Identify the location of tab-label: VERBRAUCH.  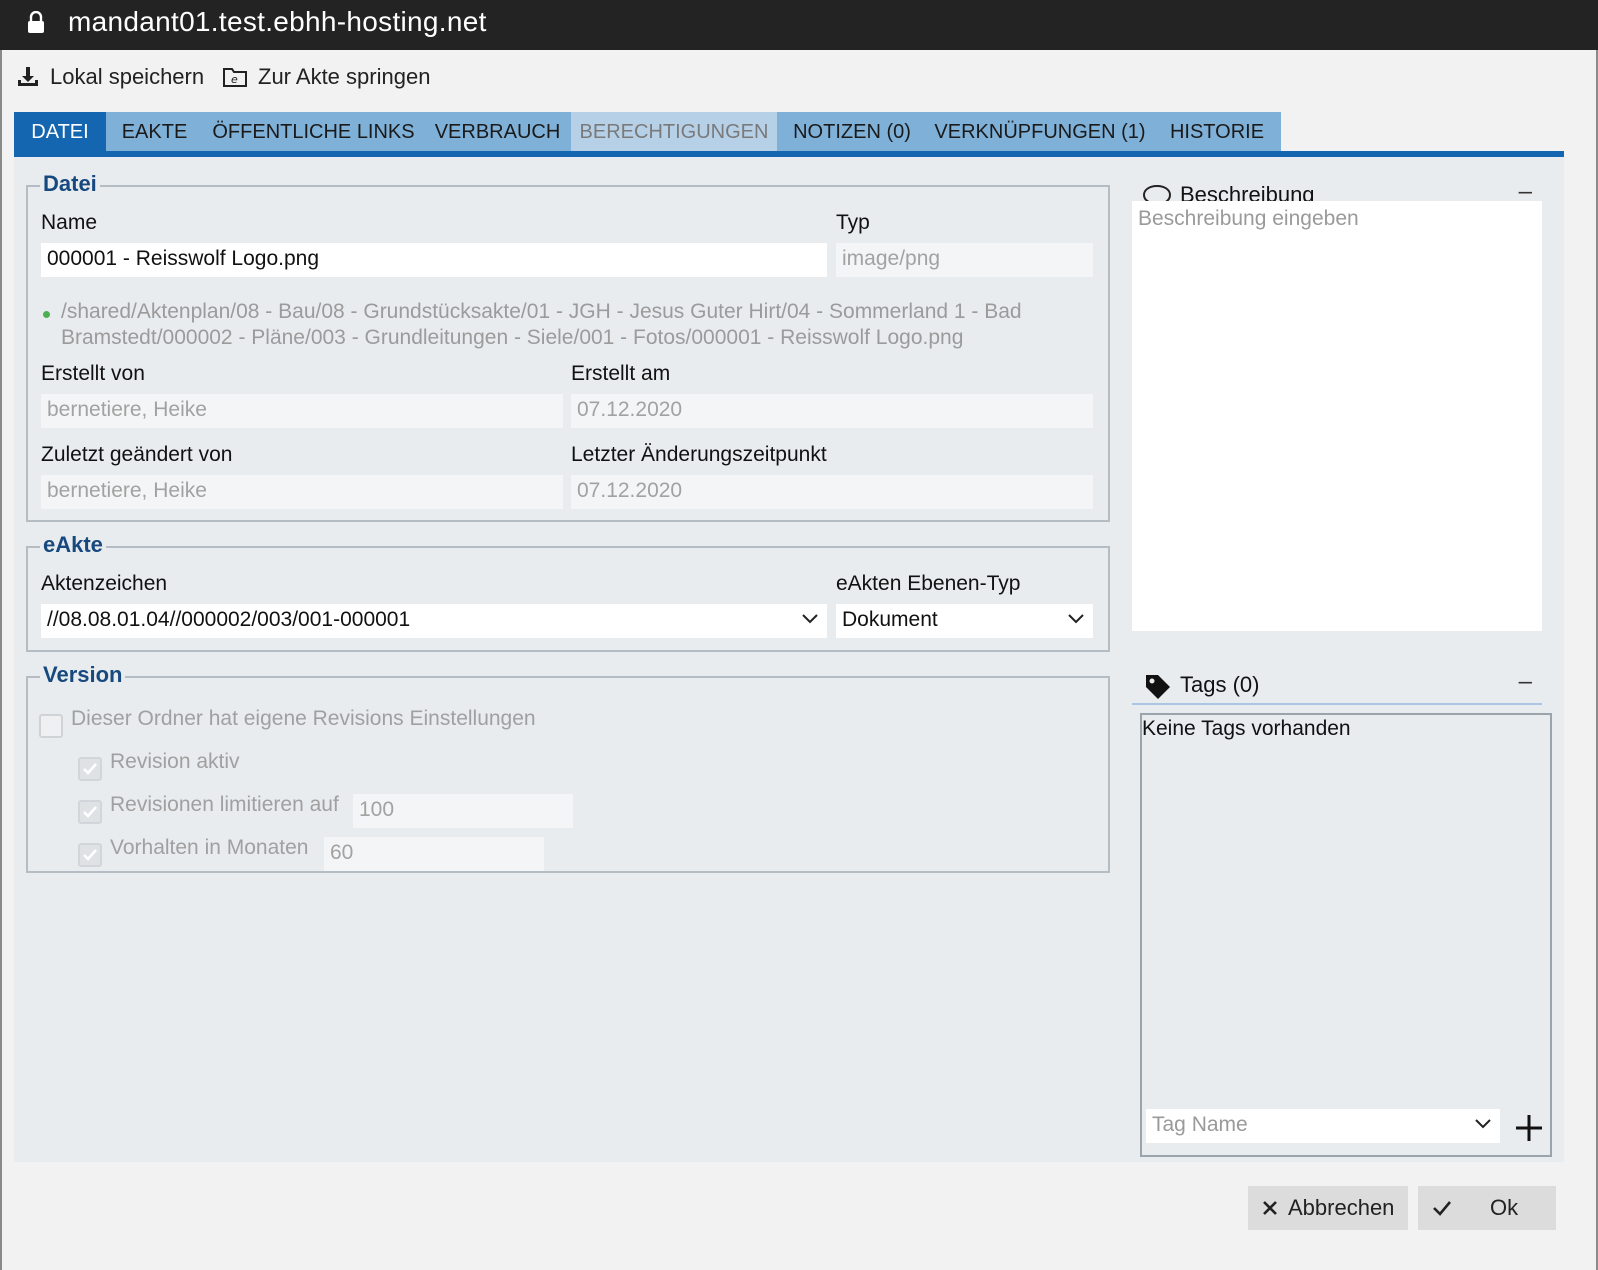
(497, 131).